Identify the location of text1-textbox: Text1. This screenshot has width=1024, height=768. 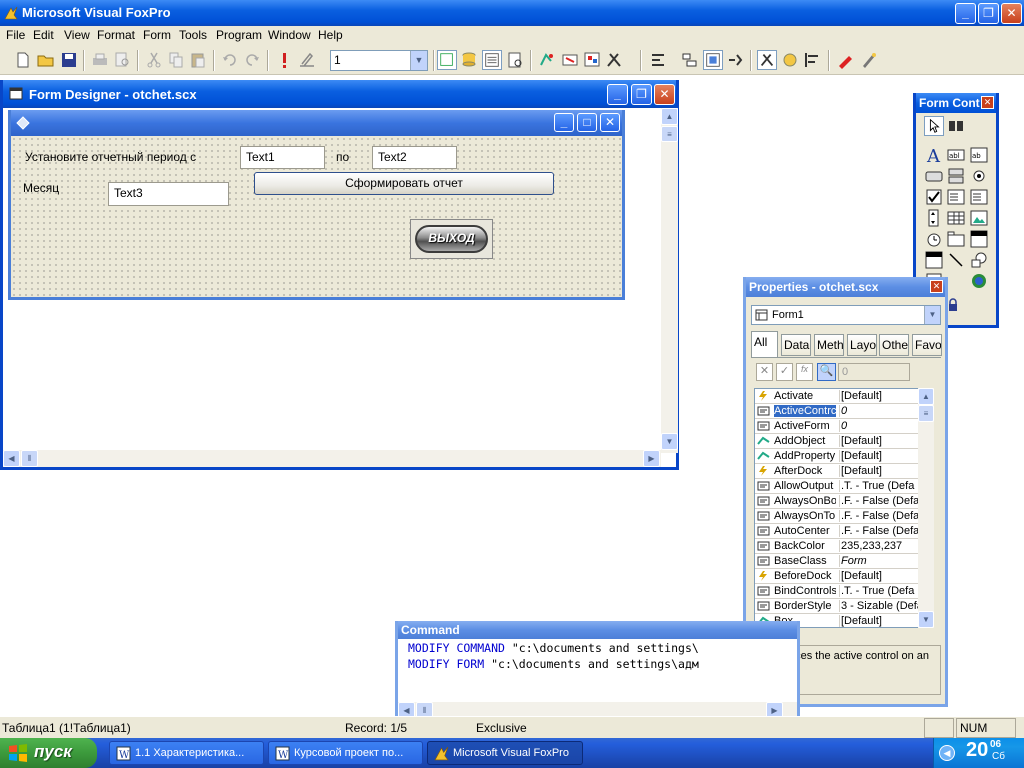
(282, 157).